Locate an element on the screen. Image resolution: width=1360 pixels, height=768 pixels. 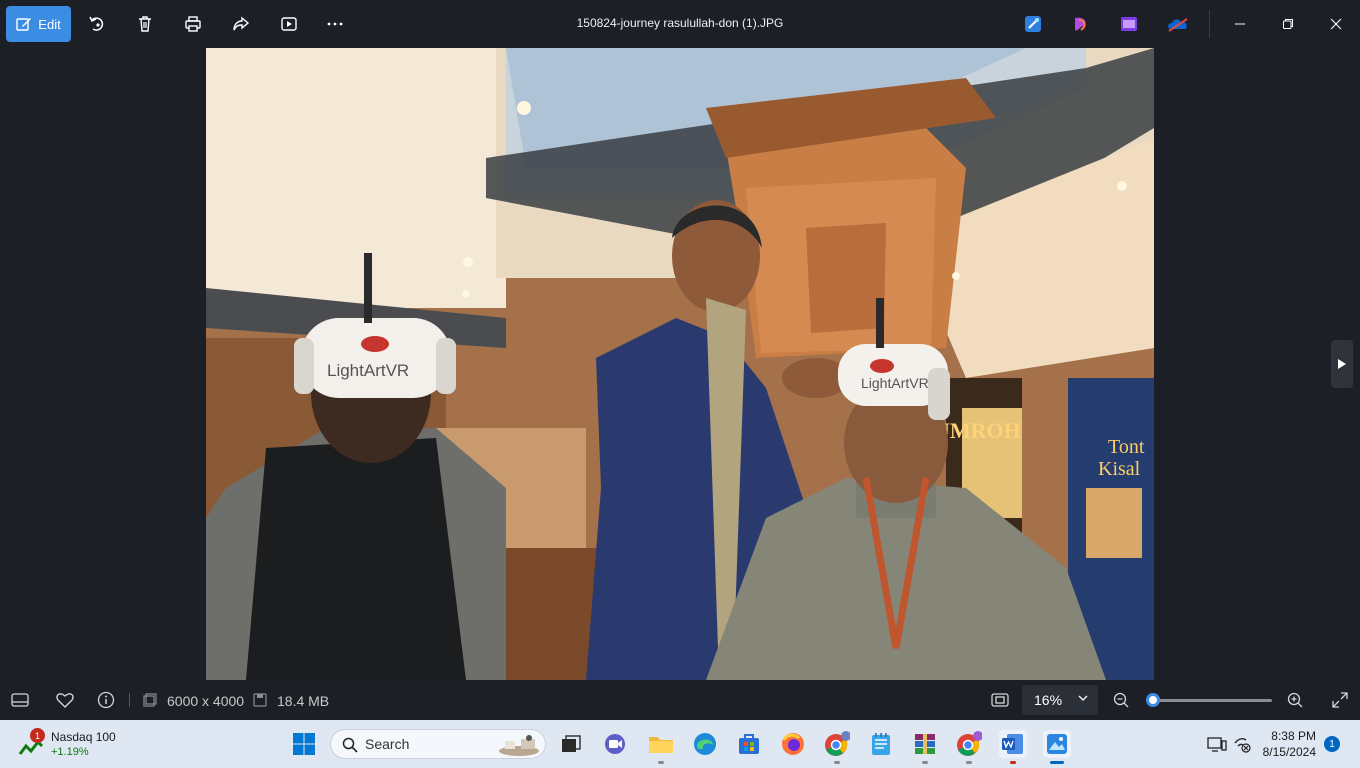
notepad-icon is located at coordinates (881, 744).